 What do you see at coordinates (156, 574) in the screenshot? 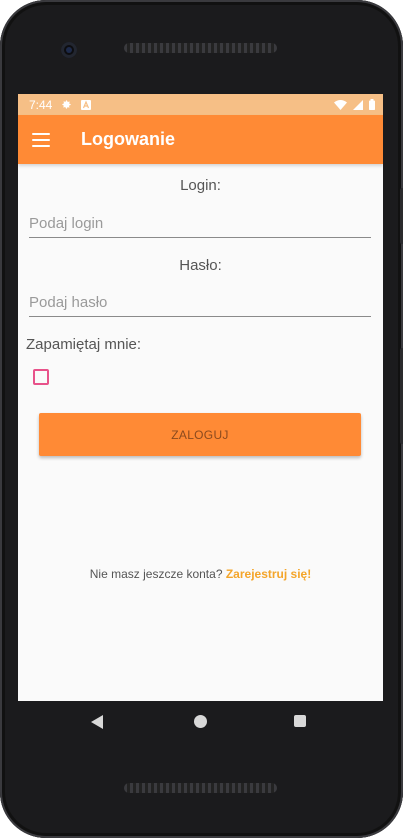
I see `register-prompt-text: Nie masz jeszcze konta?` at bounding box center [156, 574].